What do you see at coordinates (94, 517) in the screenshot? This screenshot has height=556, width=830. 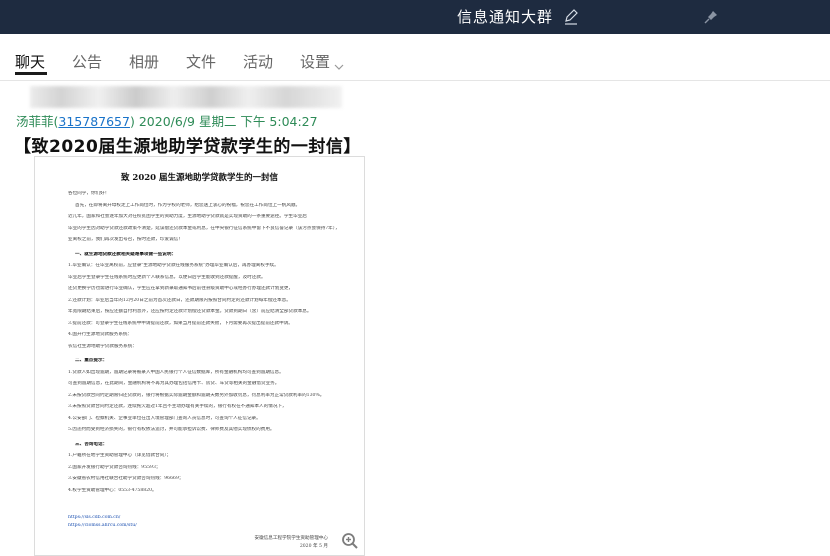 I see `link-cdb: https://sls.cdb.com.cn/` at bounding box center [94, 517].